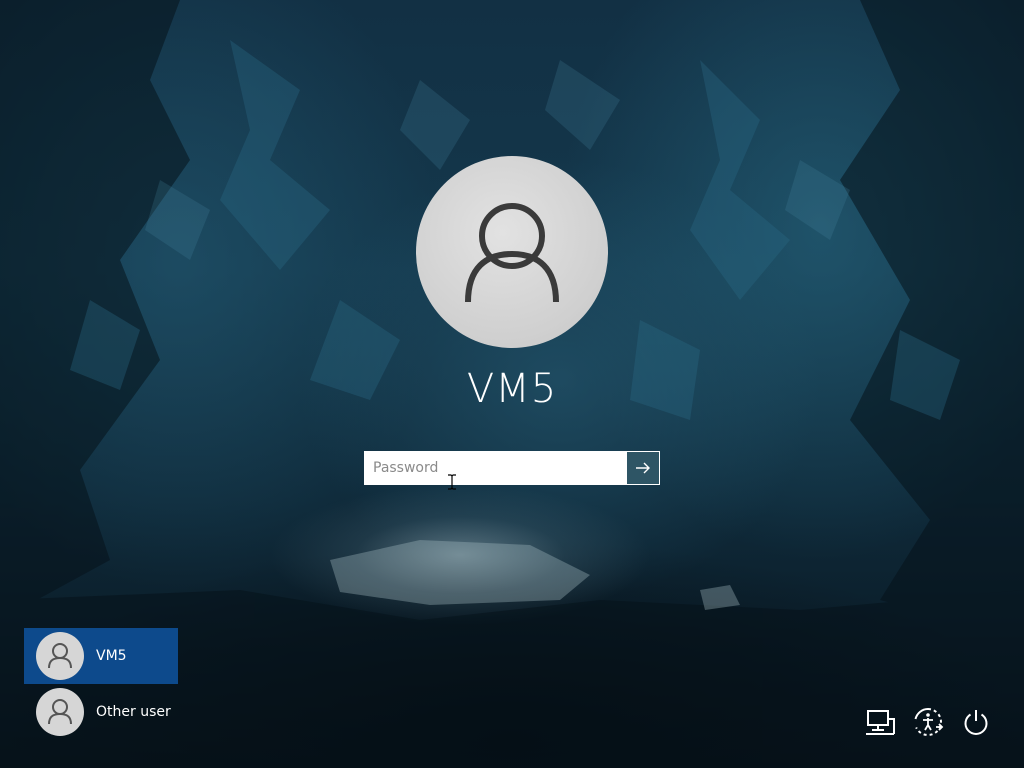 This screenshot has height=768, width=1024. I want to click on user-tile-other-user: Other user, so click(101, 712).